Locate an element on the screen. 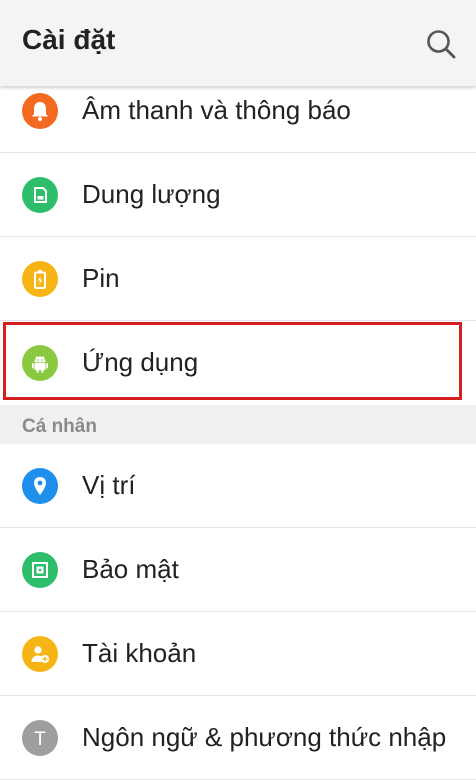 The width and height of the screenshot is (476, 780). settings-item-location: Vị trí is located at coordinates (238, 486).